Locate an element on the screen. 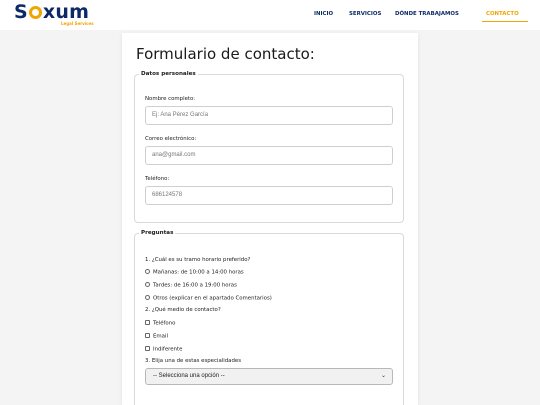 The width and height of the screenshot is (540, 405). logo-subtitle: Legal Services is located at coordinates (77, 23).